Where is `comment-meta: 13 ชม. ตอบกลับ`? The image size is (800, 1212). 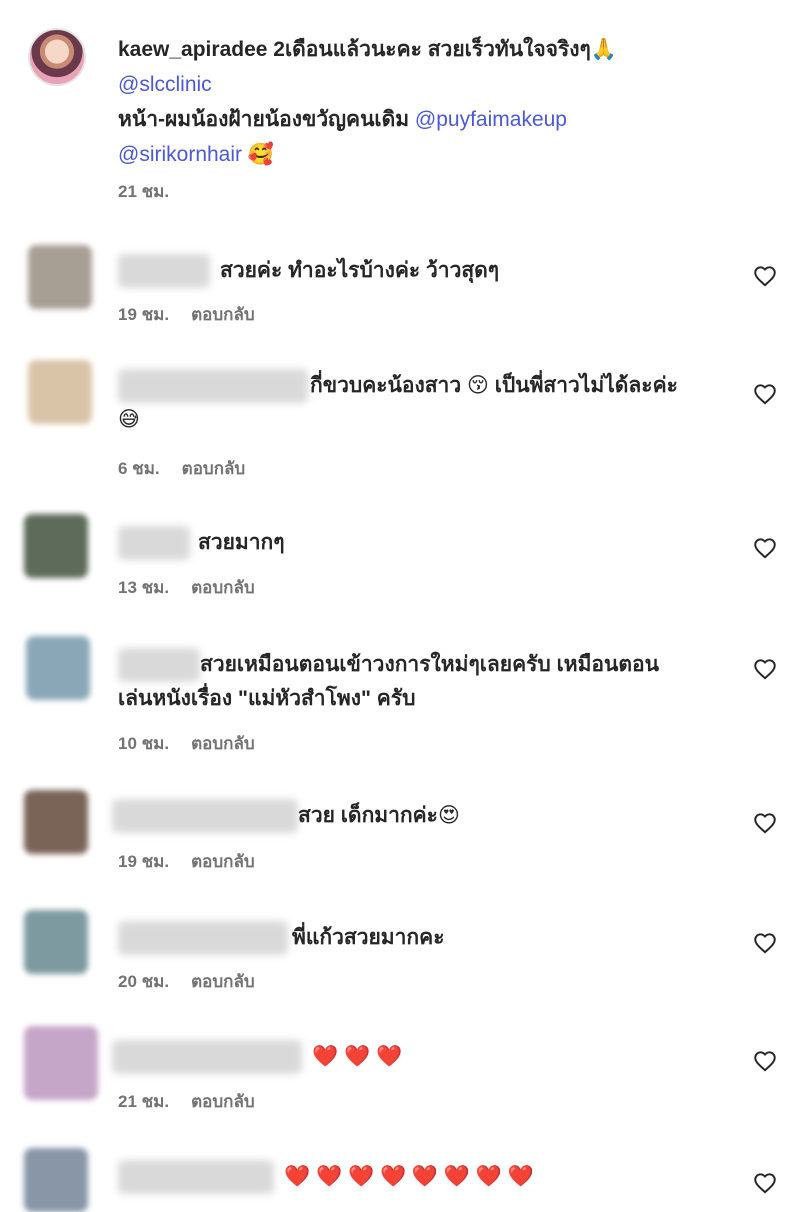 comment-meta: 13 ชม. ตอบกลับ is located at coordinates (197, 587).